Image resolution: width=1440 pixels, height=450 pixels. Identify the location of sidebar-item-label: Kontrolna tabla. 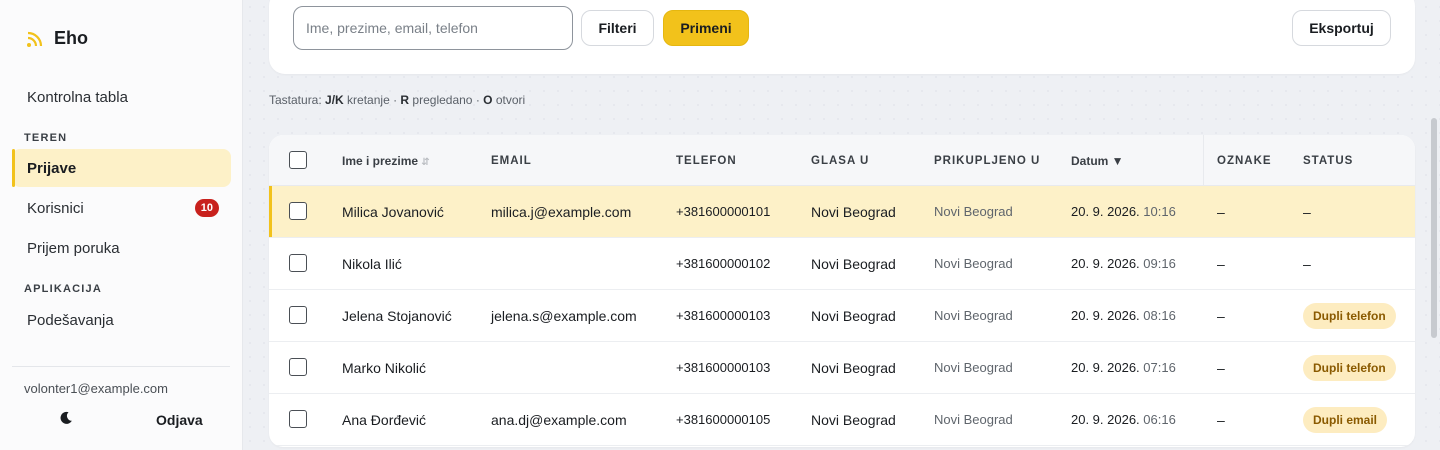
(77, 97).